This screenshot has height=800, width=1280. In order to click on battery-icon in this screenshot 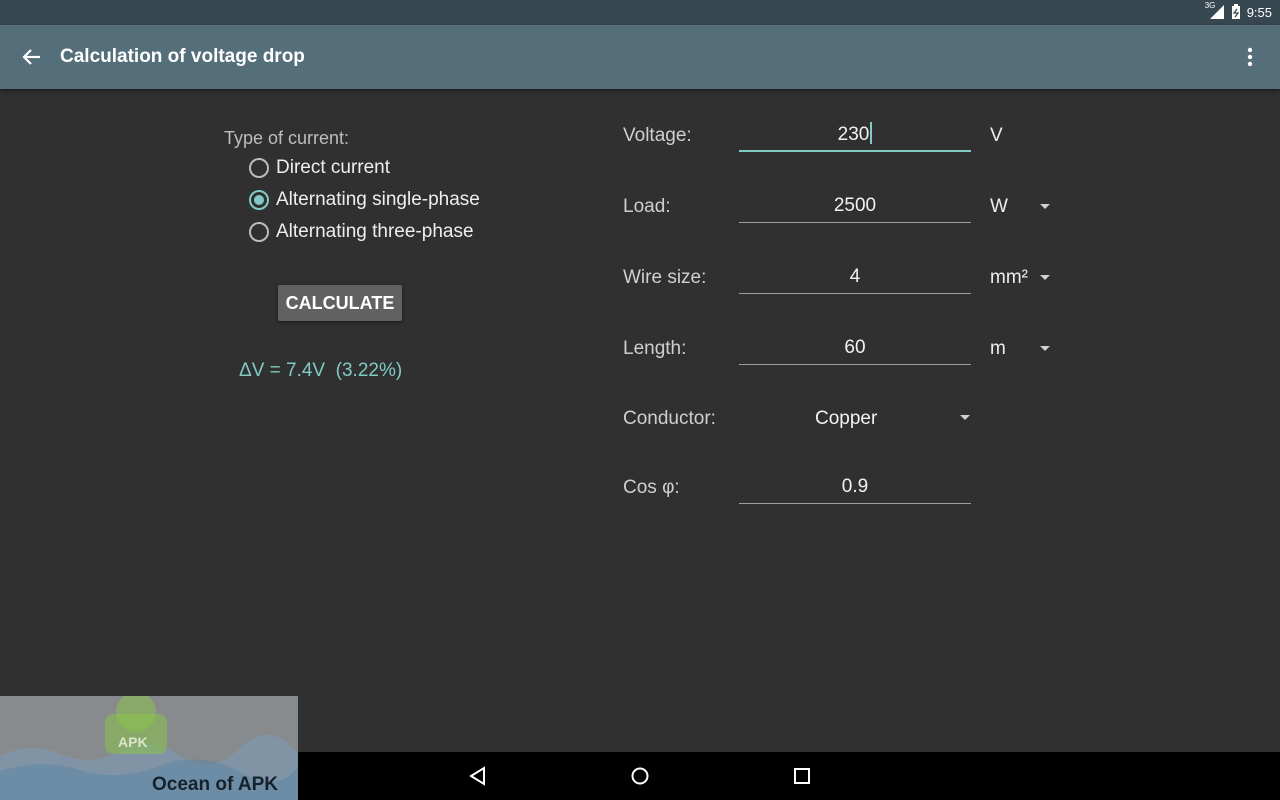, I will do `click(1236, 12)`.